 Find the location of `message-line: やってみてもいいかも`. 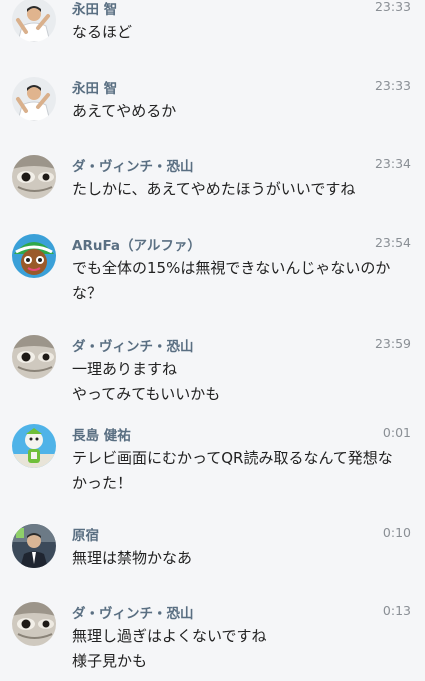

message-line: やってみてもいいかも is located at coordinates (146, 394).